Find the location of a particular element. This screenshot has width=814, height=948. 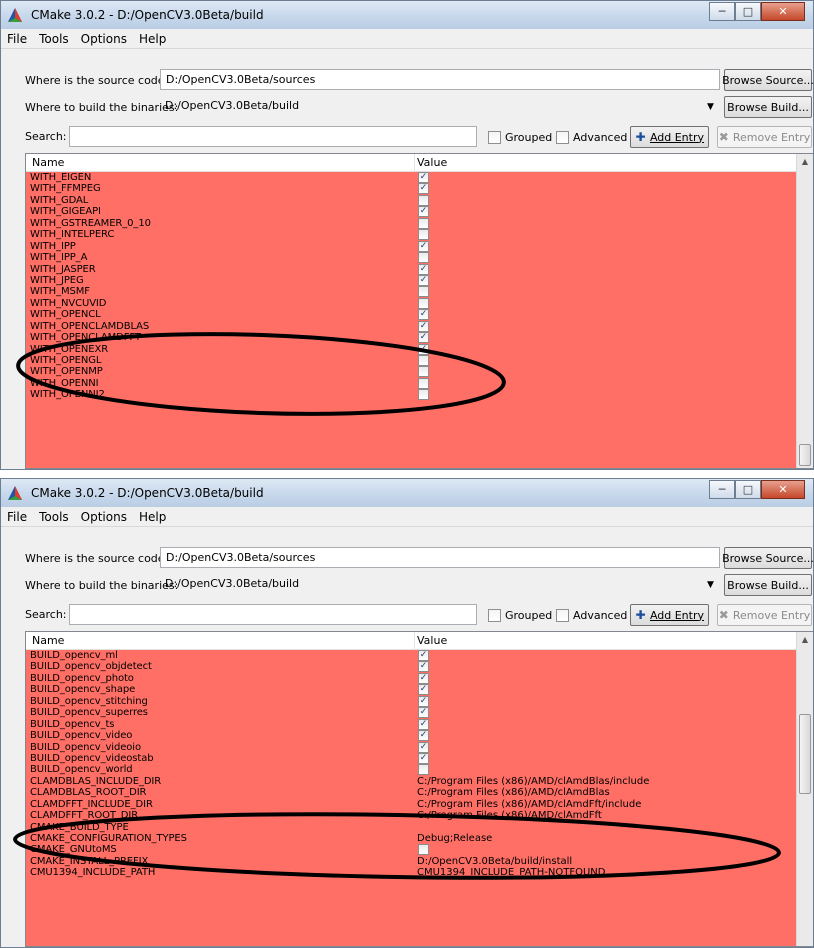

table-row: WITH_OPENCL ✓ is located at coordinates (412, 315).